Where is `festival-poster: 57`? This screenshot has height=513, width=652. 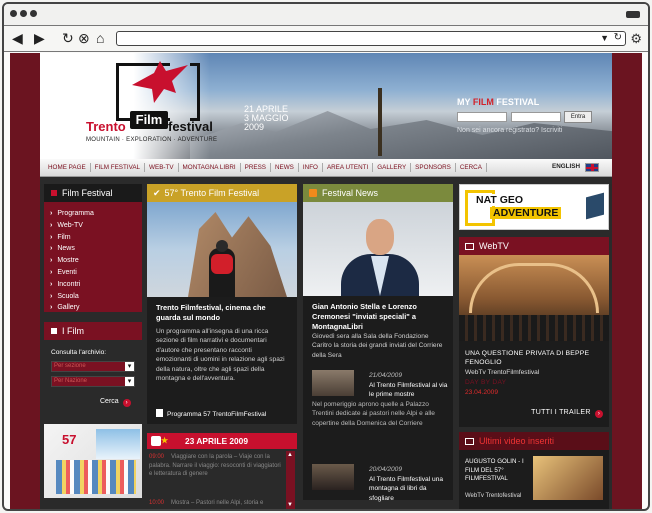
festival-poster: 57 is located at coordinates (93, 461).